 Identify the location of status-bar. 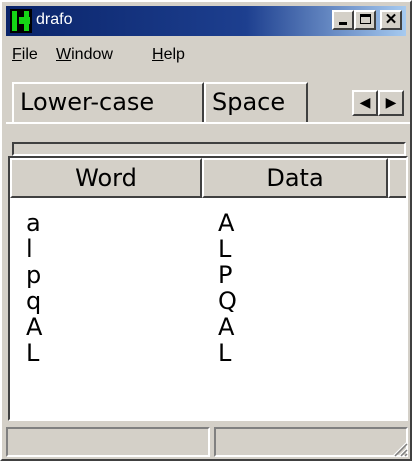
(208, 442).